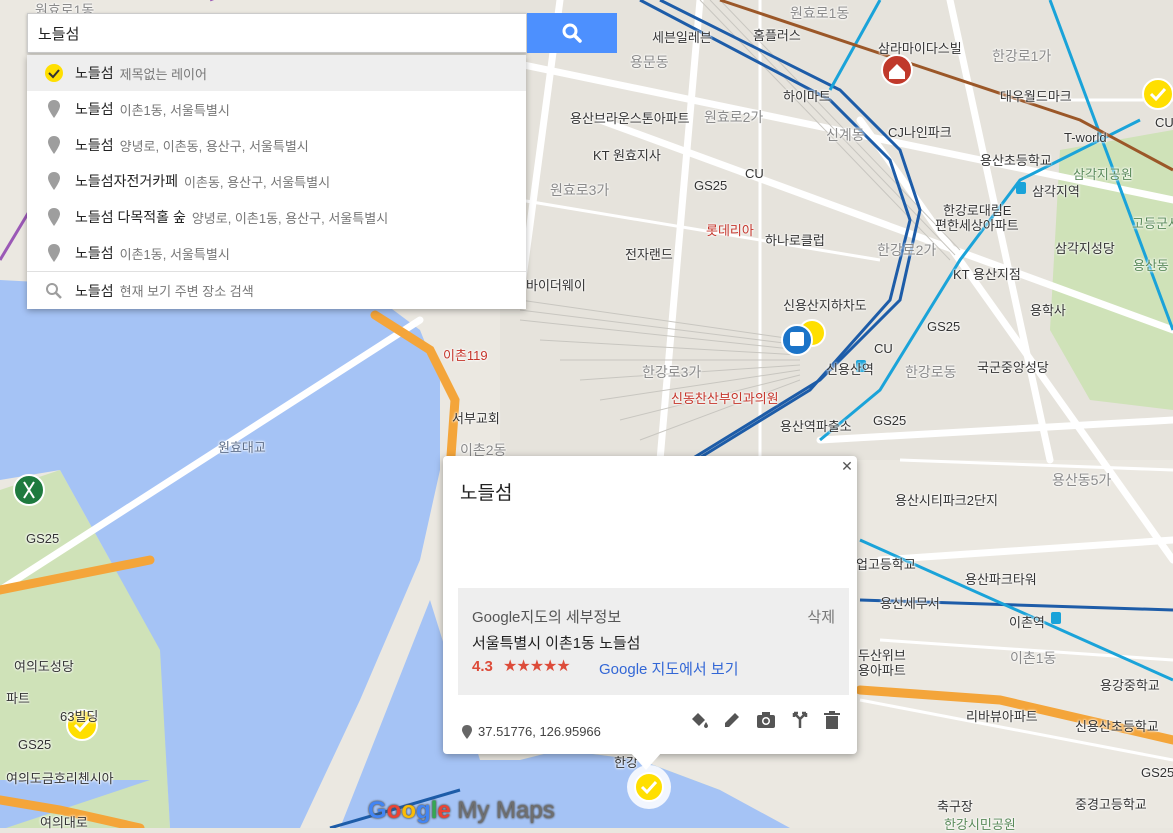 This screenshot has width=1173, height=833. What do you see at coordinates (276, 181) in the screenshot?
I see `suggestion-item: 노들섬자전거카페 이촌동, 용산구, 서울특별시` at bounding box center [276, 181].